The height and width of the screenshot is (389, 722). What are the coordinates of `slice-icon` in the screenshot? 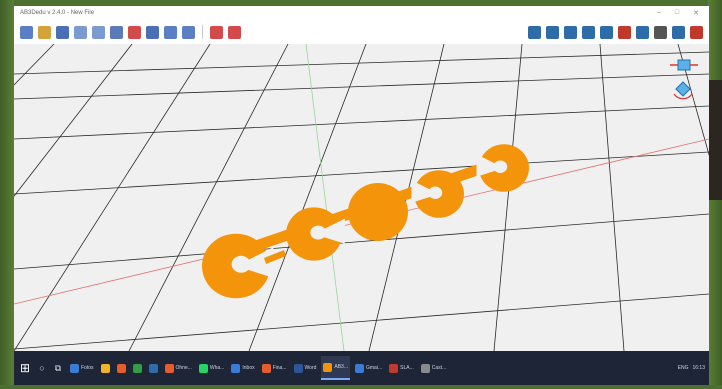 It's located at (588, 32).